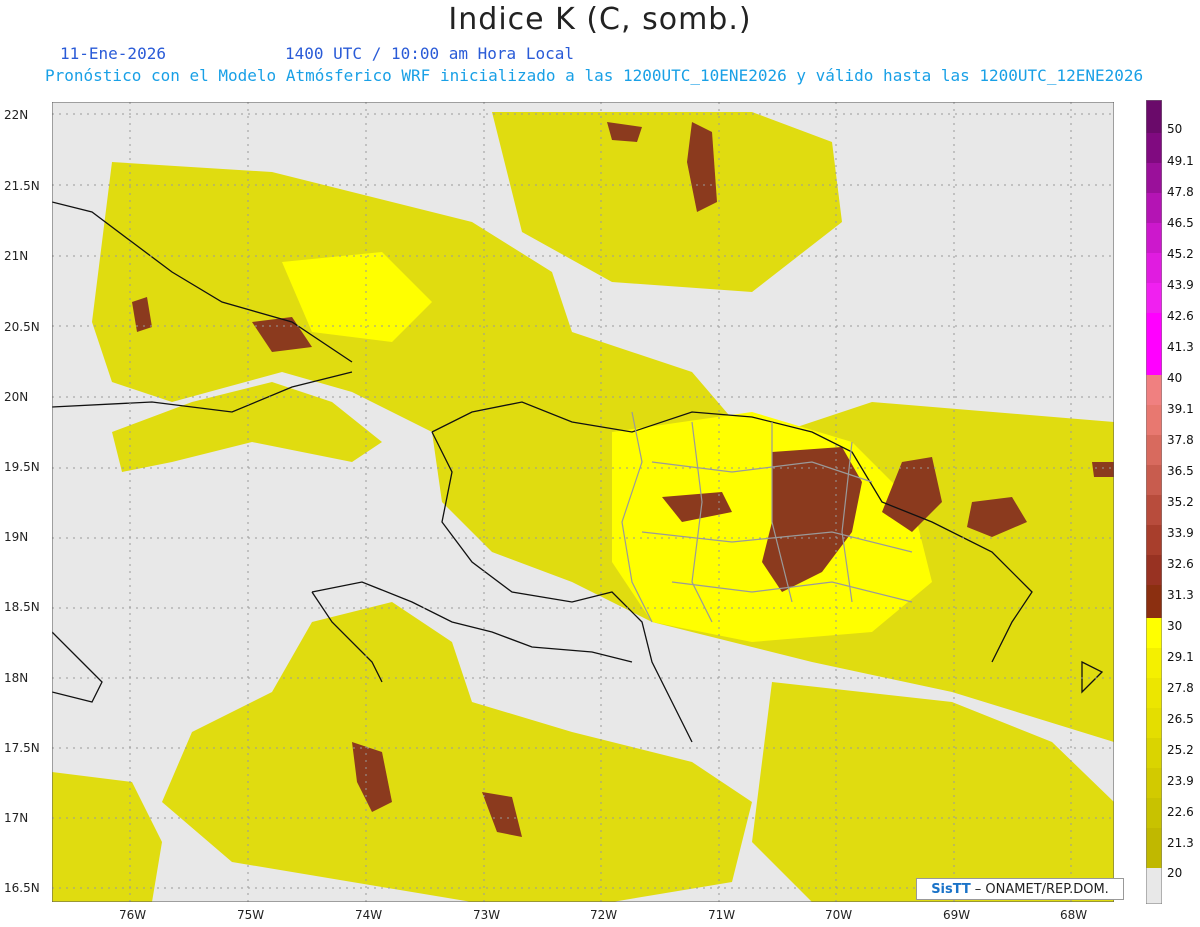  What do you see at coordinates (22, 467) in the screenshot?
I see `lat-label: 19.5N` at bounding box center [22, 467].